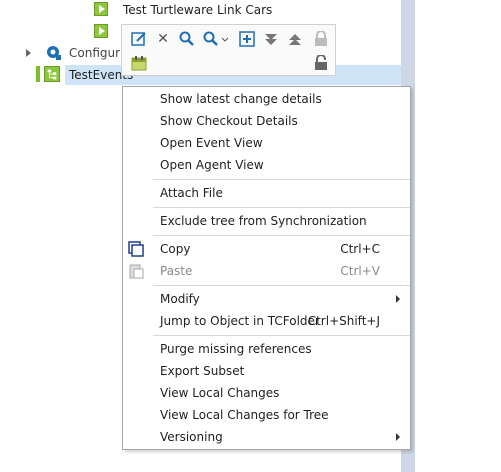  I want to click on tree-item-label: Test Turtleware Link Cars, so click(198, 10).